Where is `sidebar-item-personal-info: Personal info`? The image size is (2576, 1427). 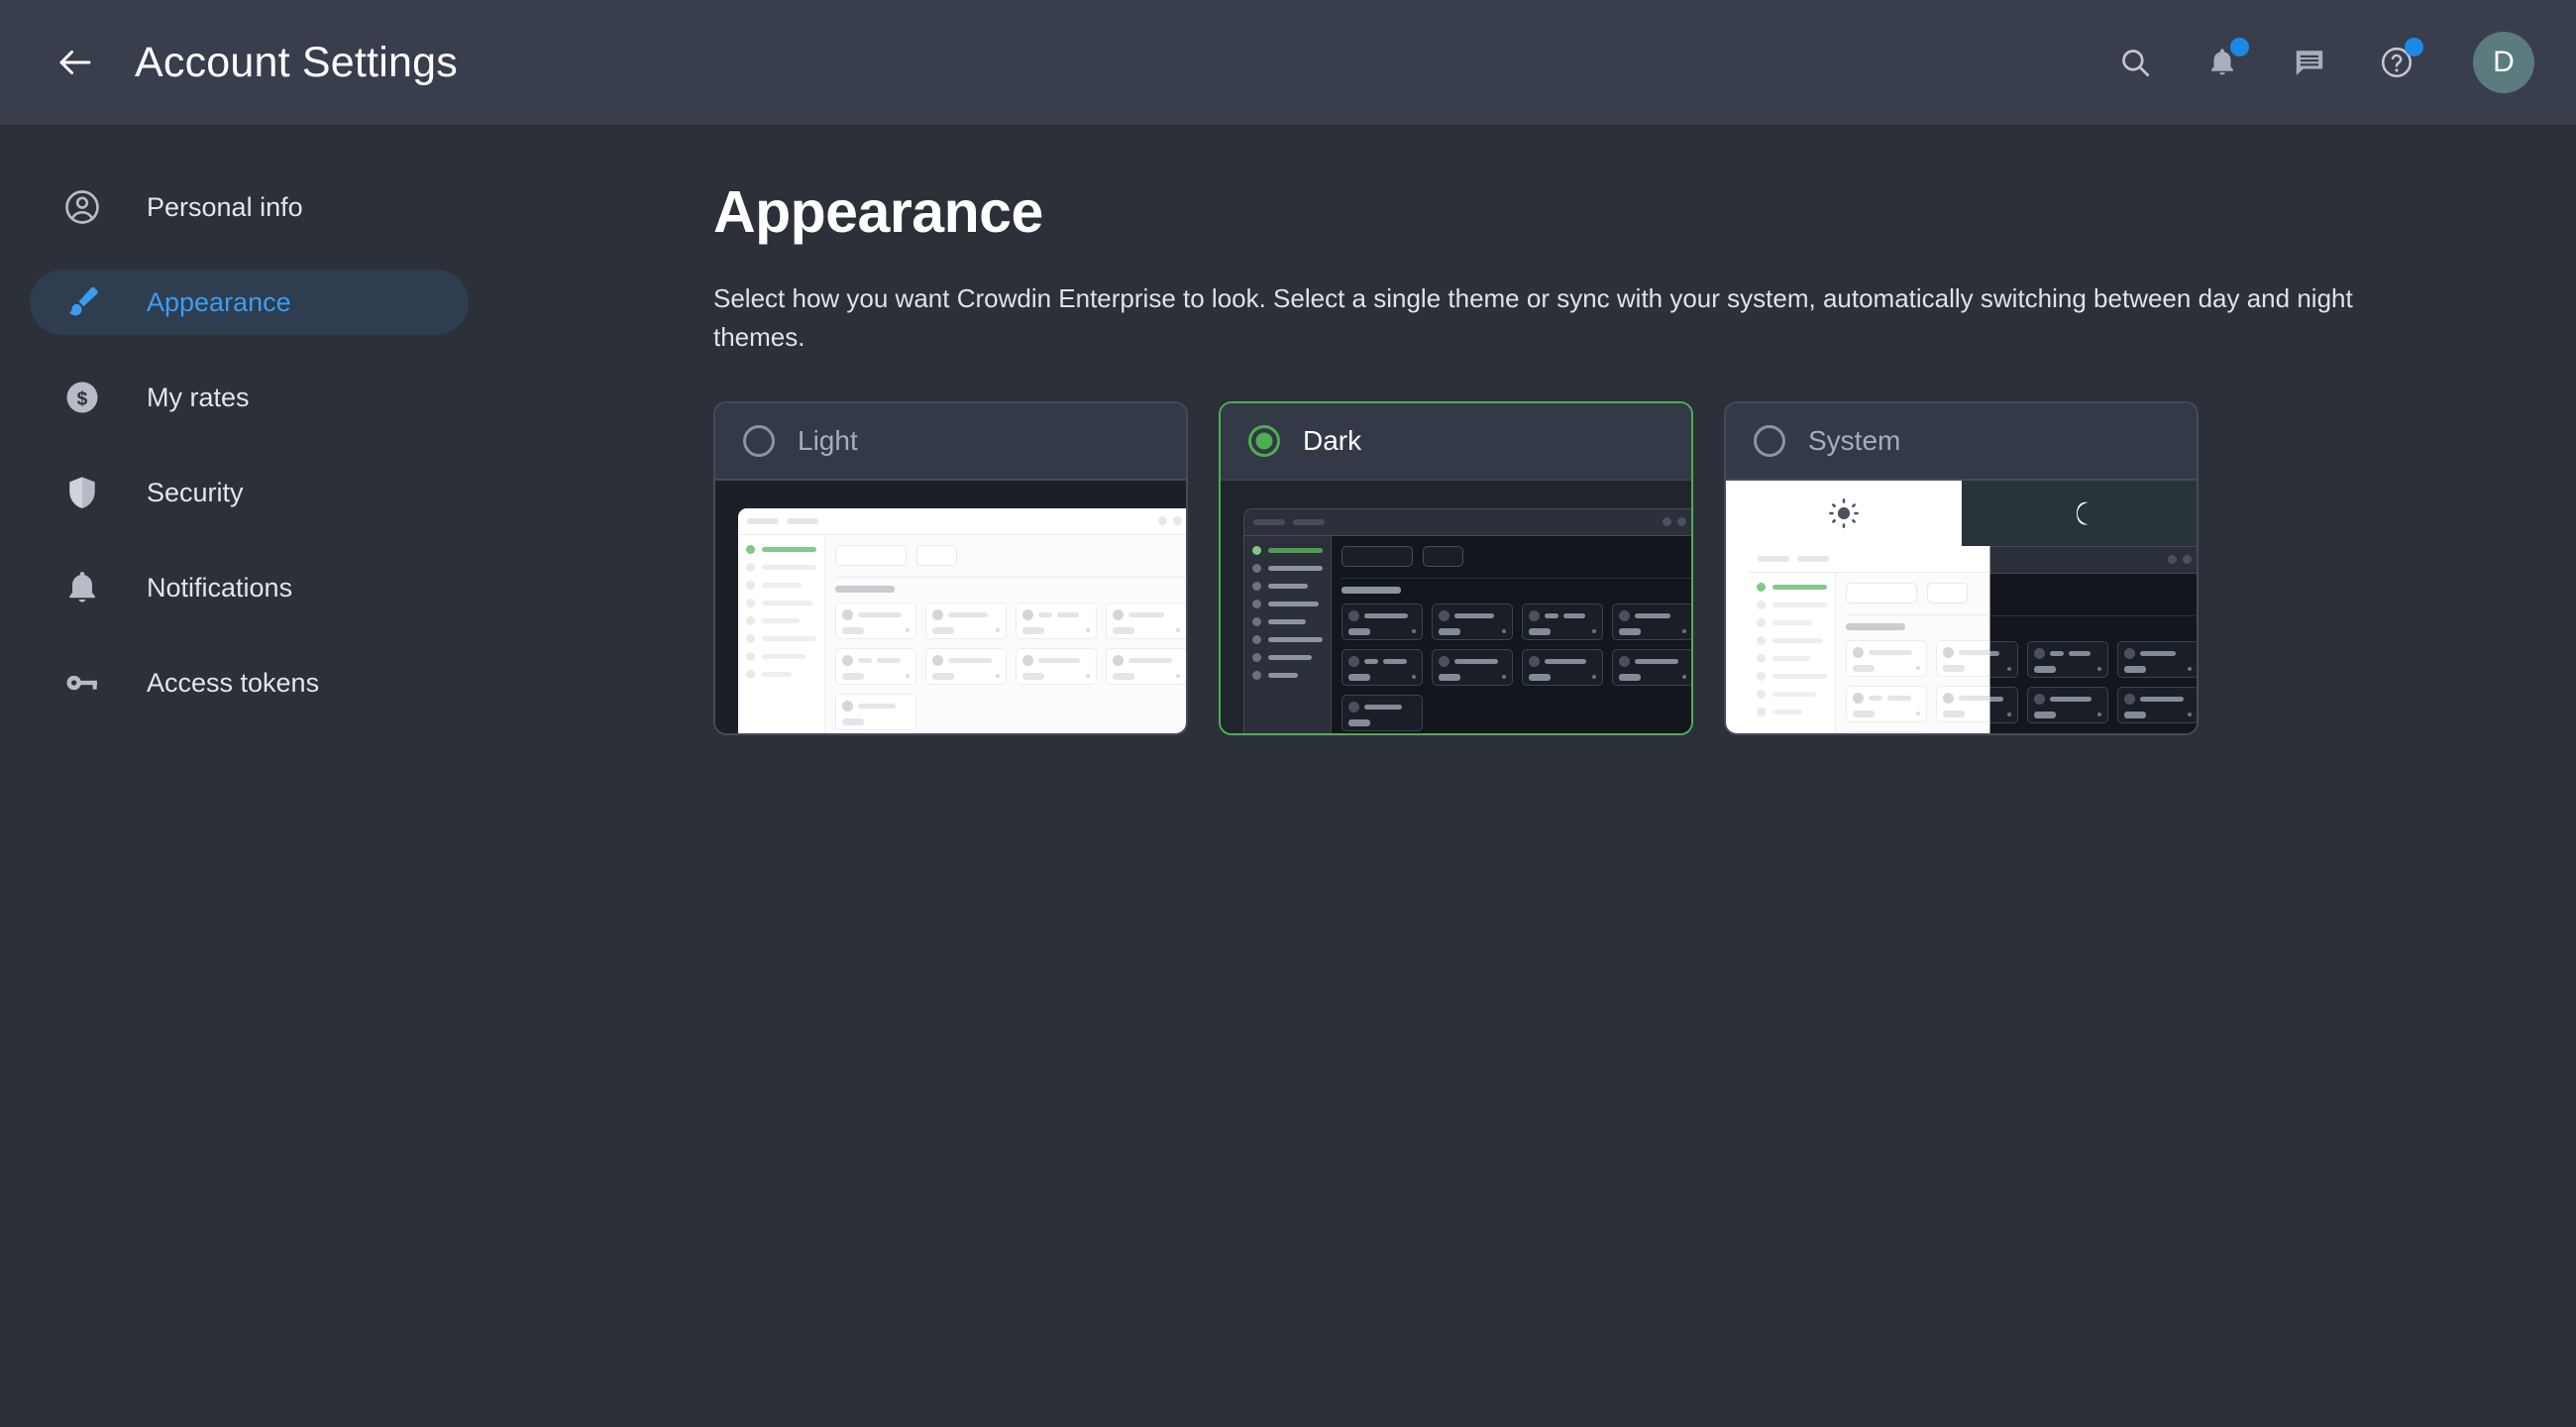
sidebar-item-personal-info: Personal info is located at coordinates (249, 207).